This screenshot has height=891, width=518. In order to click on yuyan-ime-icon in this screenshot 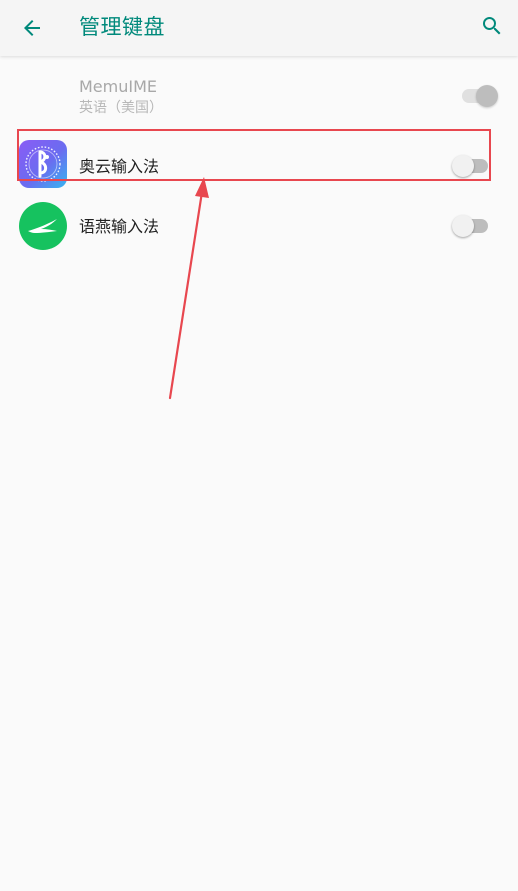, I will do `click(43, 226)`.